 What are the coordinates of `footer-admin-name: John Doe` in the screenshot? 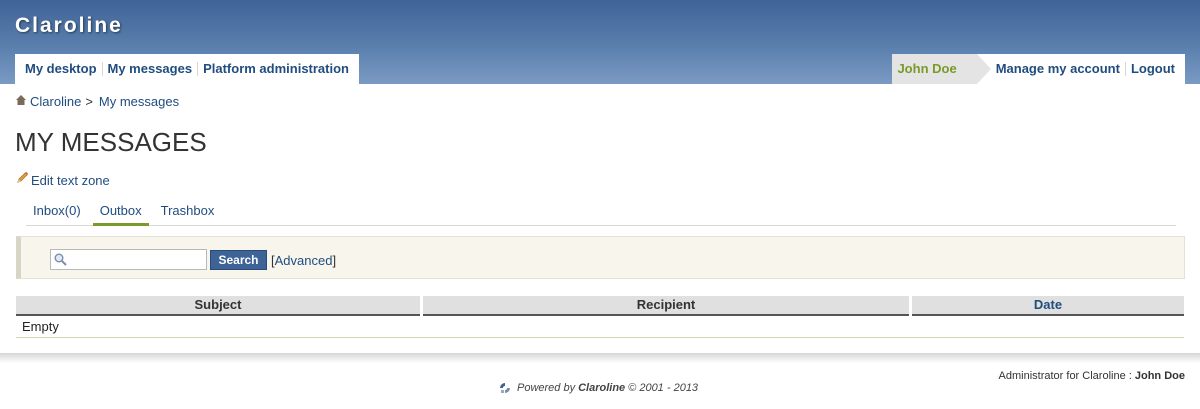 It's located at (1160, 376).